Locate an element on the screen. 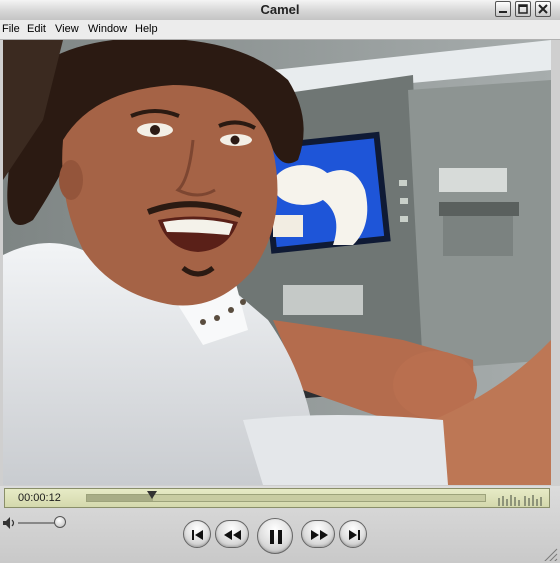 The height and width of the screenshot is (563, 560). close-button is located at coordinates (543, 9).